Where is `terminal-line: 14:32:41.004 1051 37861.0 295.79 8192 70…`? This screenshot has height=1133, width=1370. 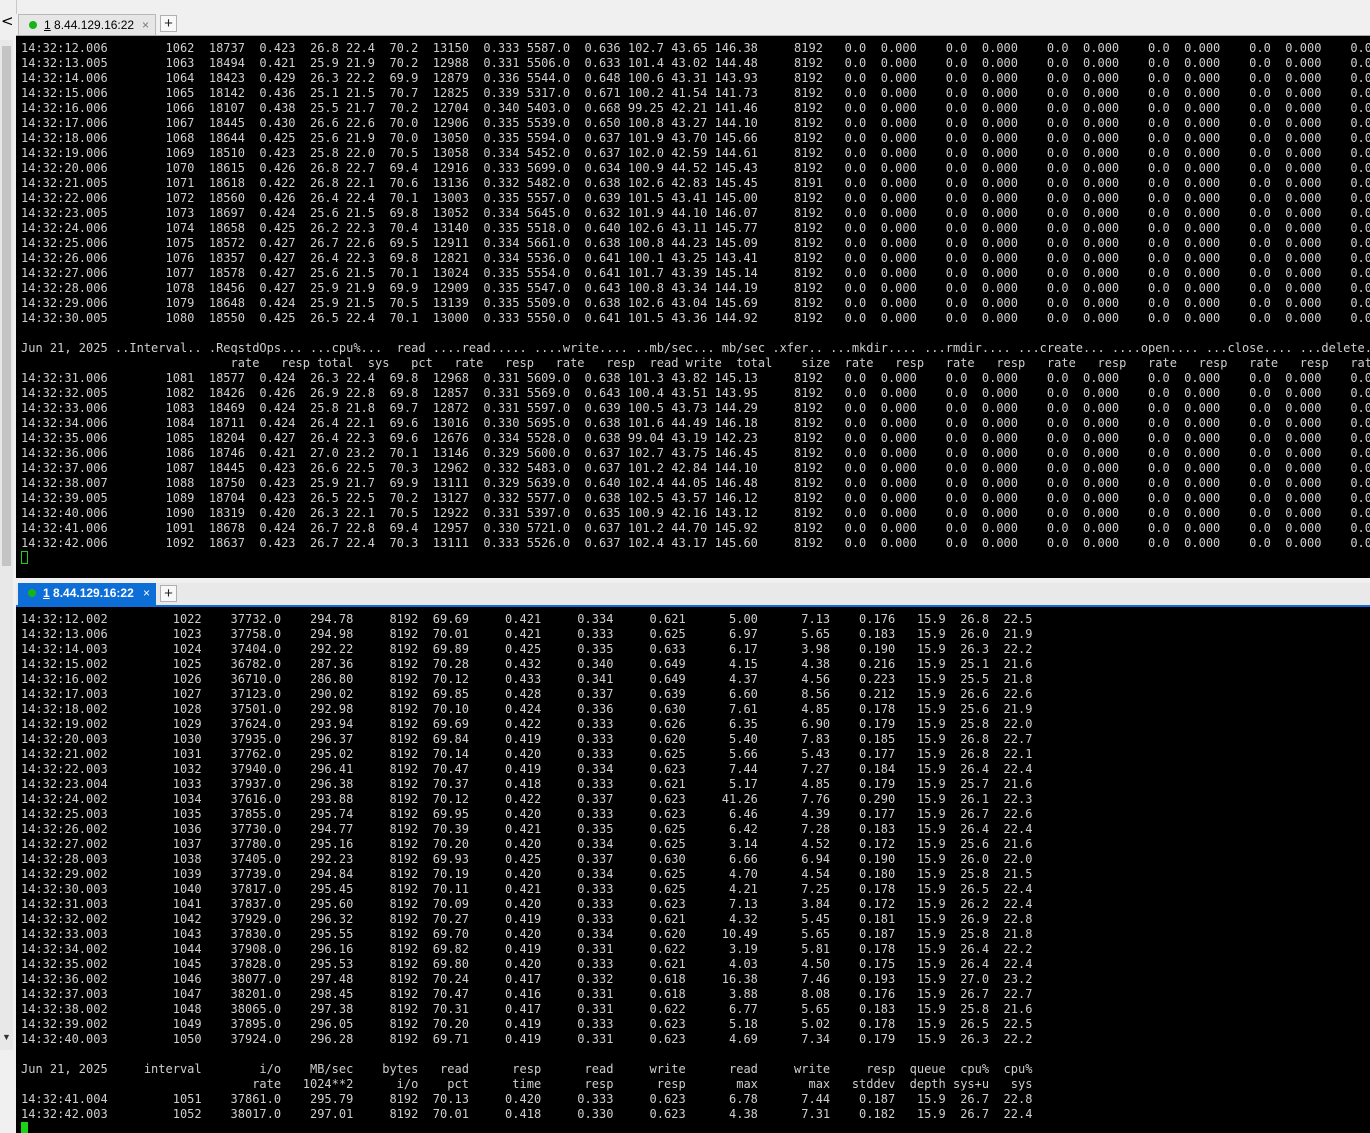
terminal-line: 14:32:41.004 1051 37861.0 295.79 8192 70… is located at coordinates (527, 1099).